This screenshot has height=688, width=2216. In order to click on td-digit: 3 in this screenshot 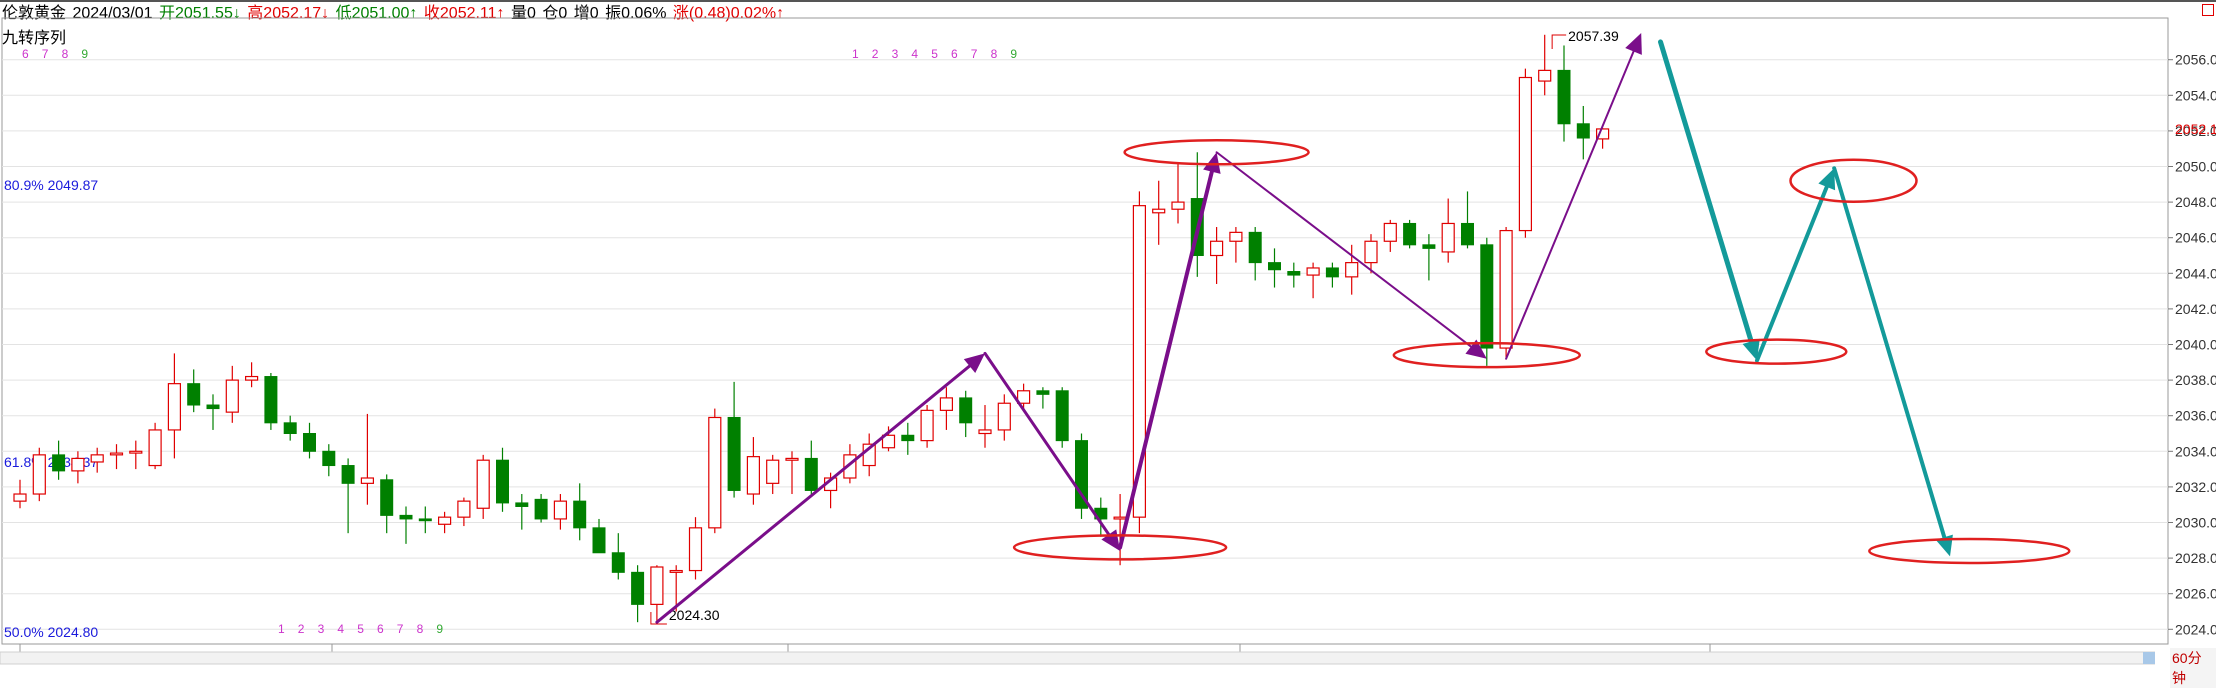, I will do `click(321, 629)`.